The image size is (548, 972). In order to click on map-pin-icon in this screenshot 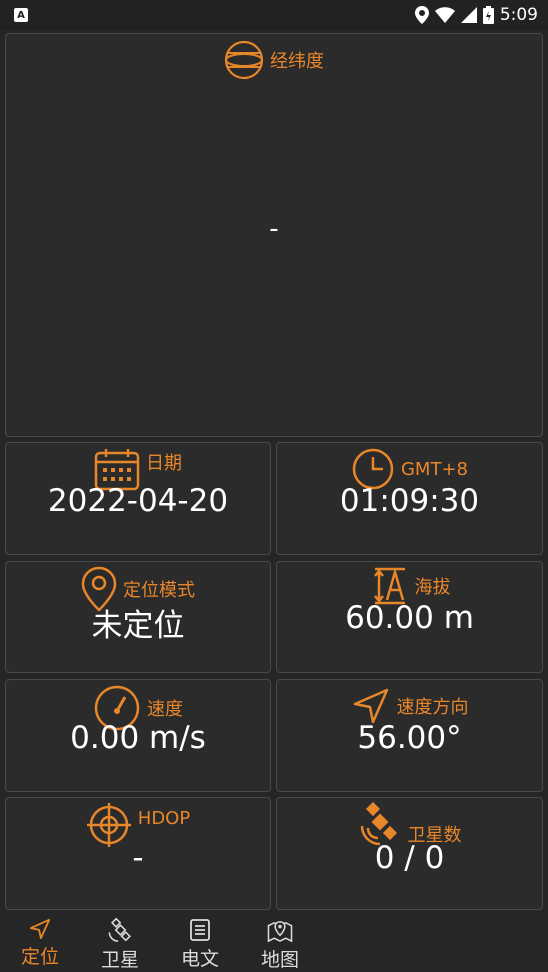, I will do `click(280, 932)`.